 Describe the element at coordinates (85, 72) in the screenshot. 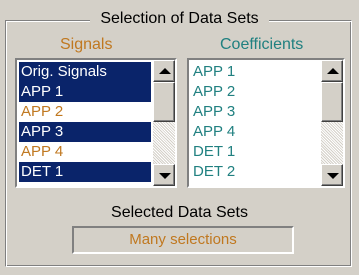

I see `list-item: Orig. Signals` at that location.